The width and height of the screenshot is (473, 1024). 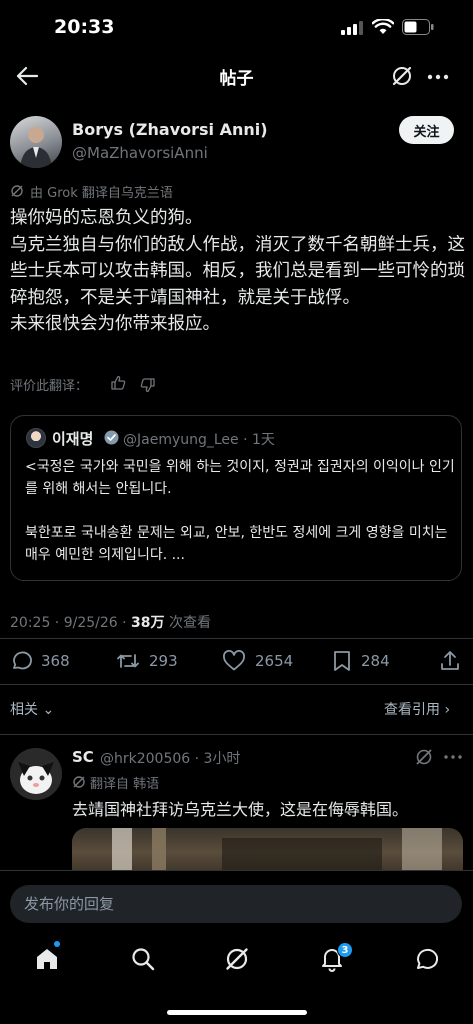 What do you see at coordinates (274, 661) in the screenshot?
I see `like-count: 2654` at bounding box center [274, 661].